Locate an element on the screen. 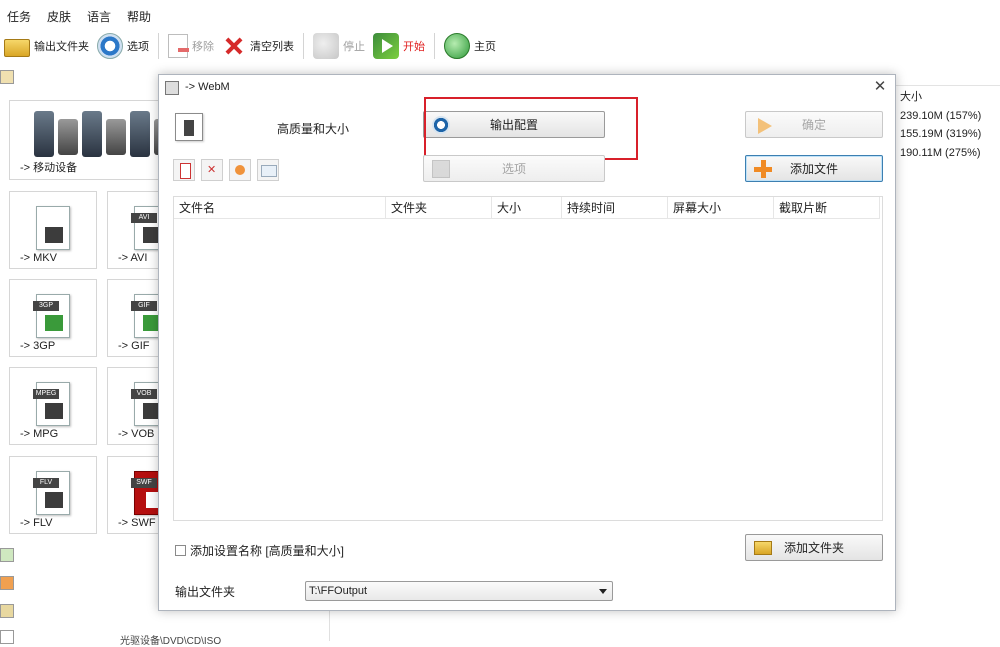  tile-label: -> MPG is located at coordinates (39, 434).